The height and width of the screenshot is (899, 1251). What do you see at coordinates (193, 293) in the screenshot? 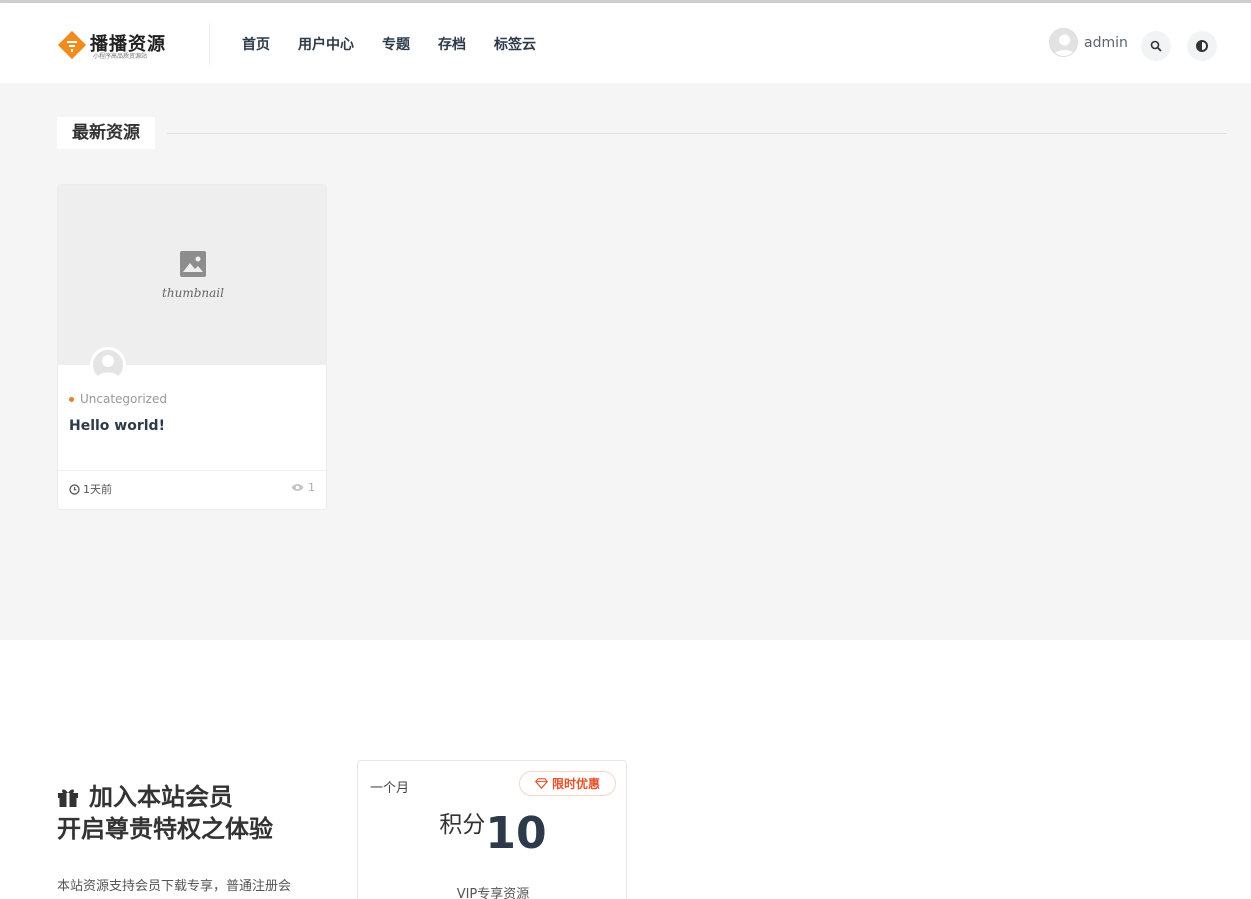
I see `thumbnail-label: thumbnail` at bounding box center [193, 293].